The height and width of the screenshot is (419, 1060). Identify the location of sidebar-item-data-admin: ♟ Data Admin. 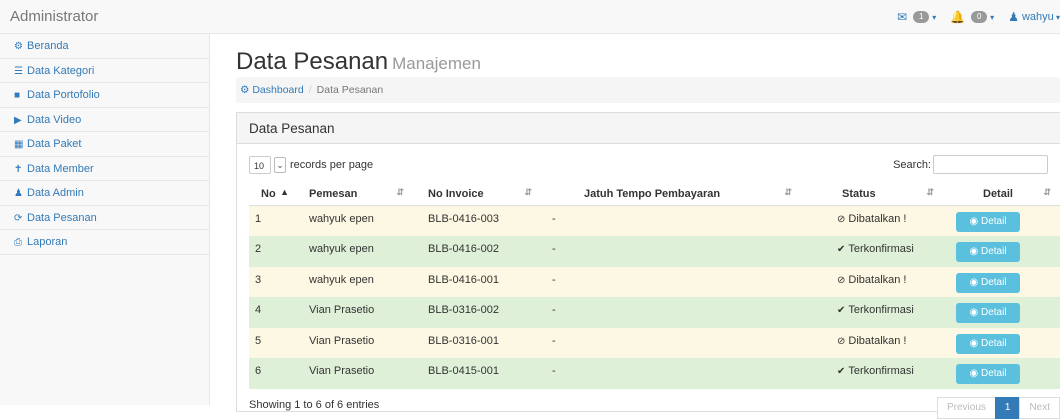
(104, 193).